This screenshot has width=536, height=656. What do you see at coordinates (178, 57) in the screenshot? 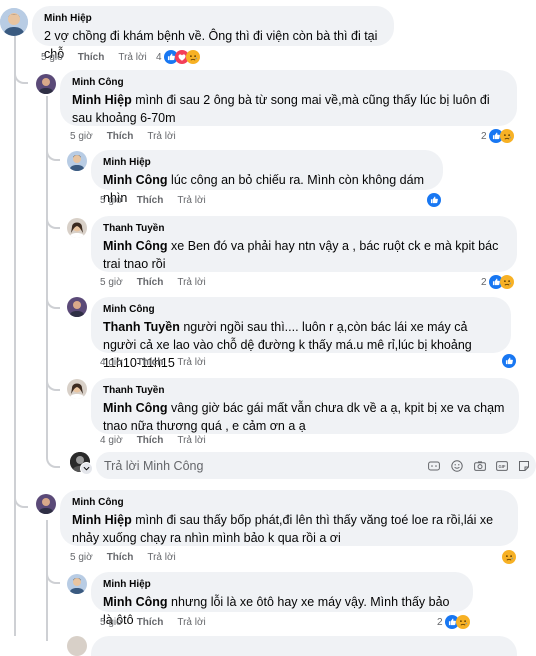
I see `reaction-summary: 4` at bounding box center [178, 57].